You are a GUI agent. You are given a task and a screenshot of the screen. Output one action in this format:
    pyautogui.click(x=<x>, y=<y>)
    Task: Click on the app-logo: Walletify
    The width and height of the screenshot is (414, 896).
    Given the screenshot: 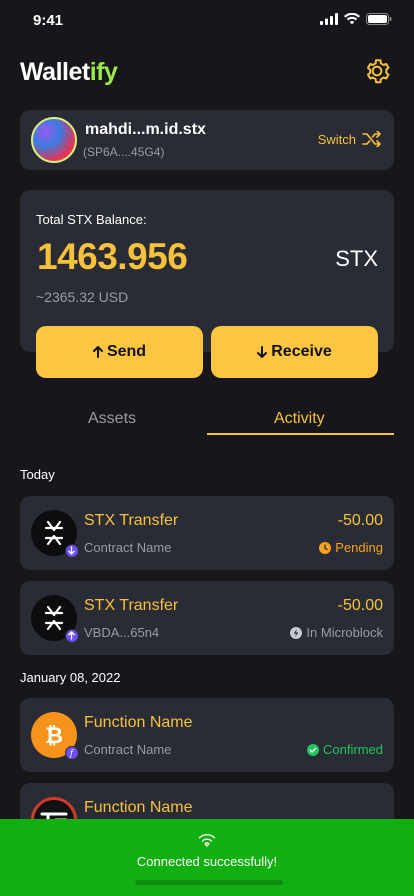 What is the action you would take?
    pyautogui.click(x=69, y=72)
    